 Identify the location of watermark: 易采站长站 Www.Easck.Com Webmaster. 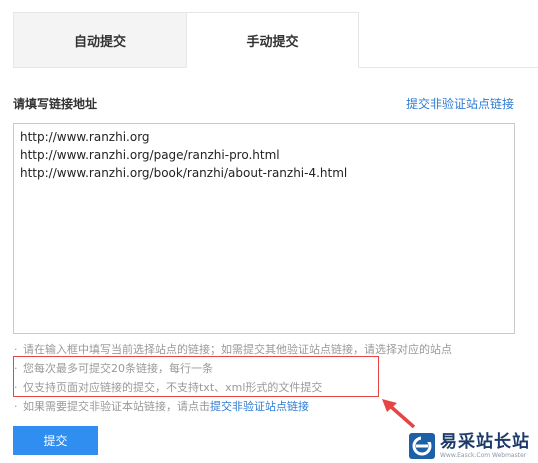
(472, 445).